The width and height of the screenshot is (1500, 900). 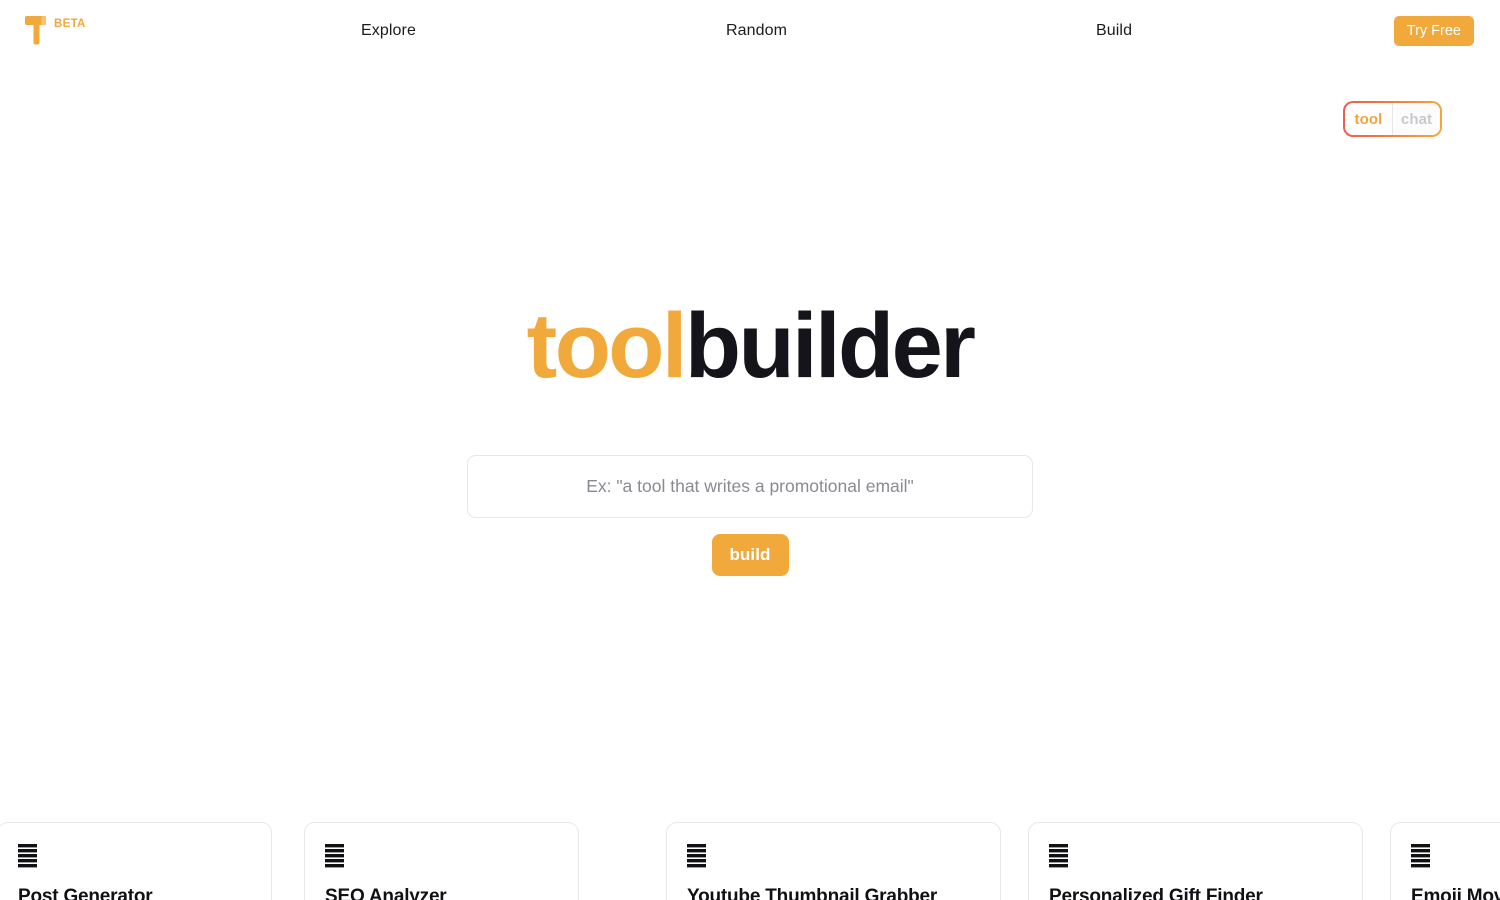 What do you see at coordinates (833, 861) in the screenshot?
I see `tool-card-youtube-thumbnail-grabber: Youtube Thumbnail Grabber` at bounding box center [833, 861].